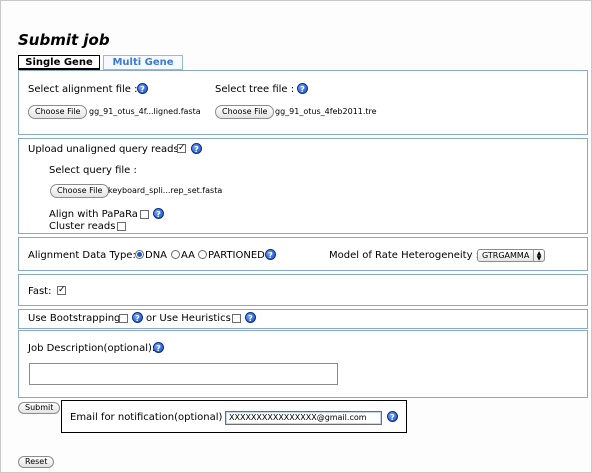 This screenshot has width=592, height=473. I want to click on rate-heterogeneity-select: GTRGAMMA ▲ ▼, so click(511, 255).